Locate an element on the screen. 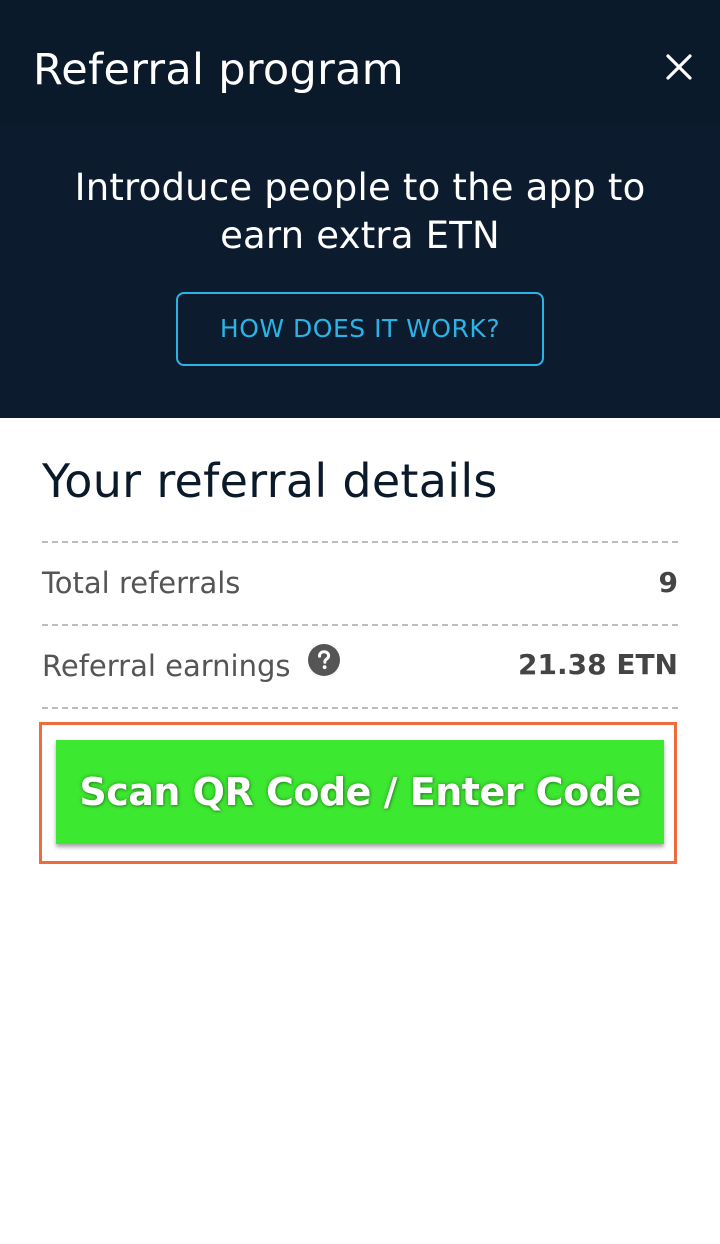 The width and height of the screenshot is (720, 1244). help-circle-icon is located at coordinates (323, 665).